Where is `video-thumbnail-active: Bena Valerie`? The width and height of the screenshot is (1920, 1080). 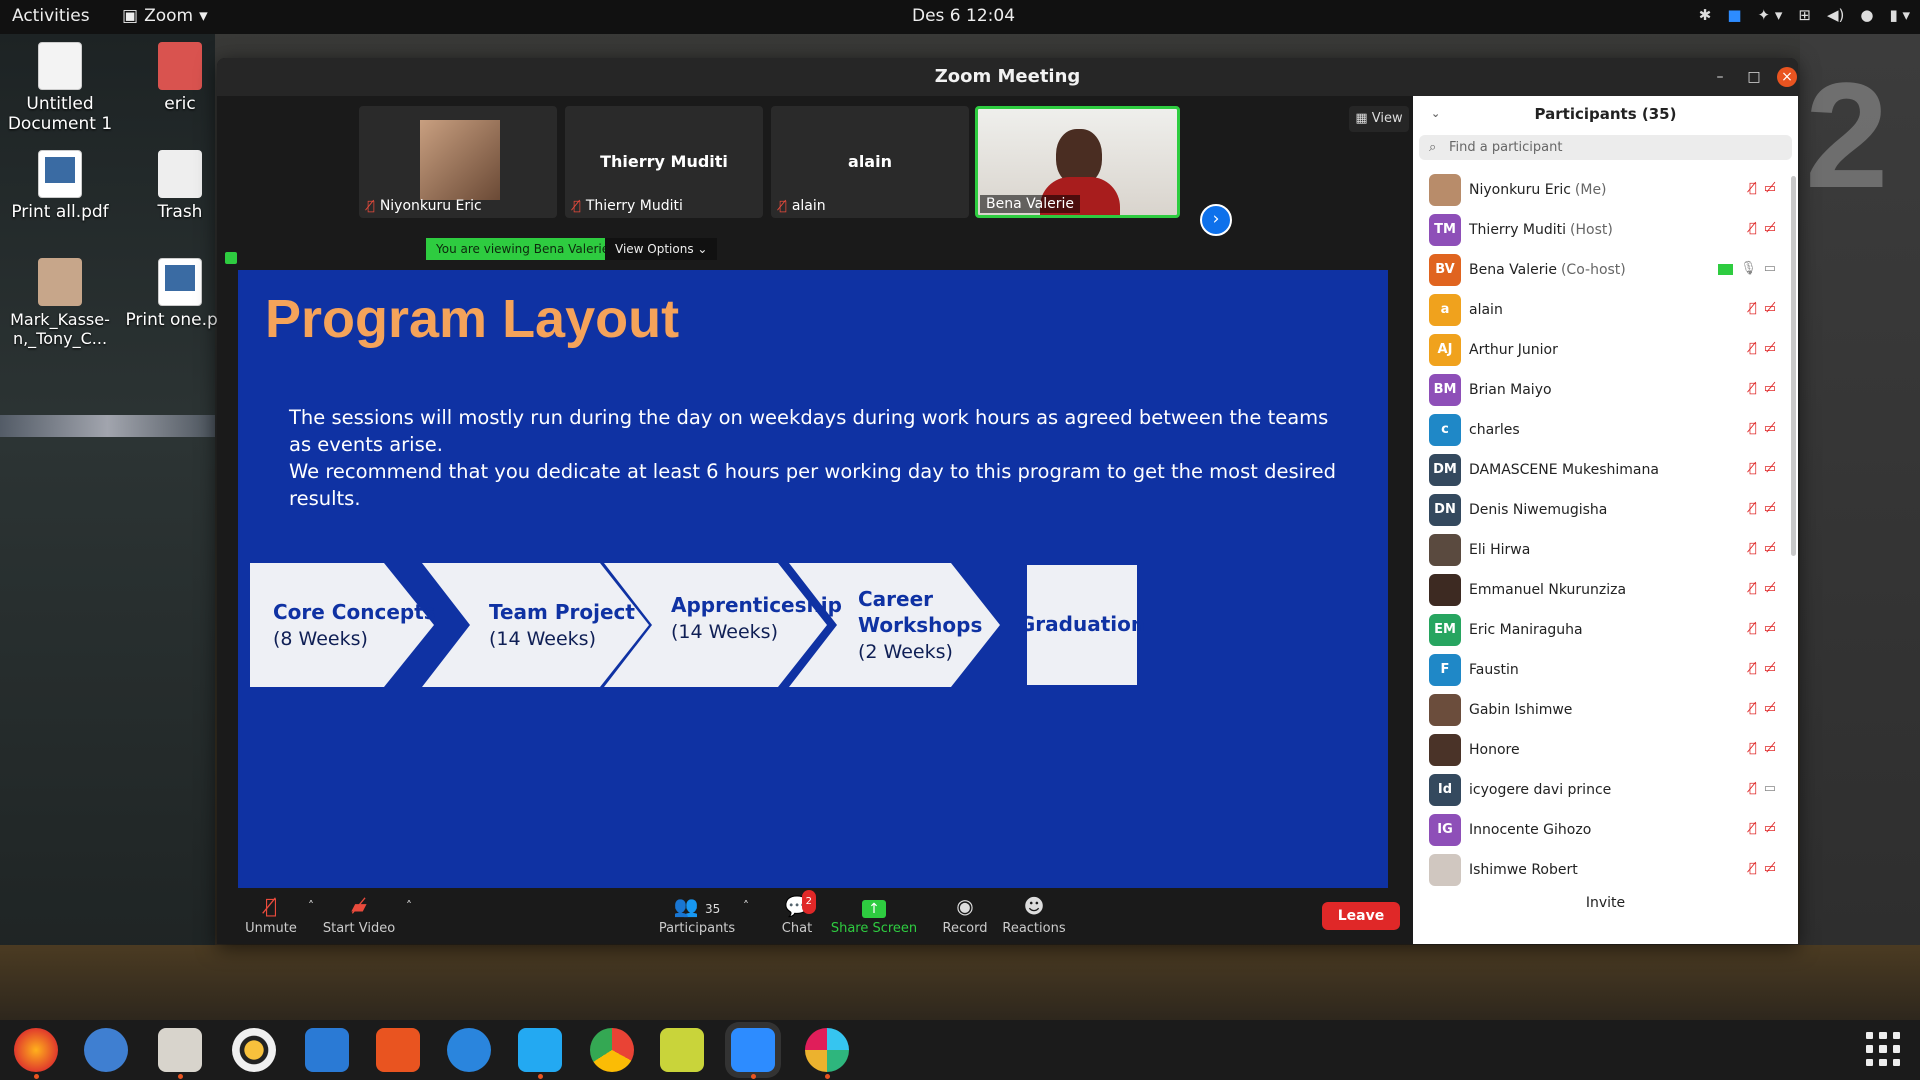 video-thumbnail-active: Bena Valerie is located at coordinates (1077, 162).